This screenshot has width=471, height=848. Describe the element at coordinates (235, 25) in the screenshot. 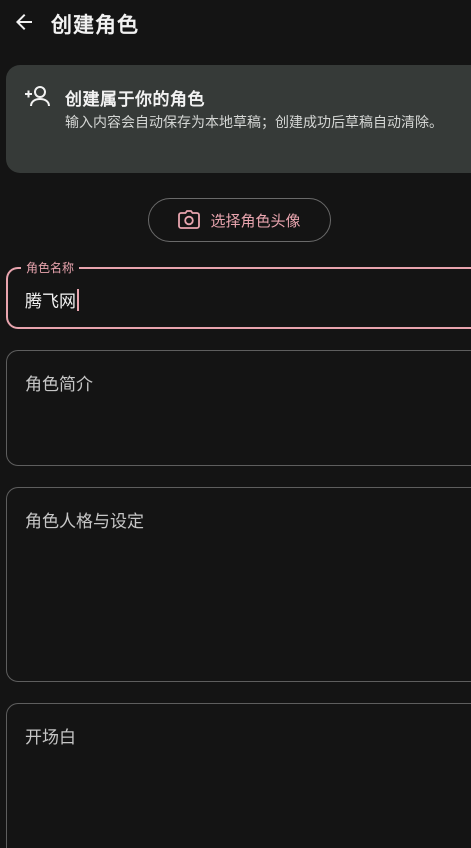

I see `app-bar: 创建角色` at that location.